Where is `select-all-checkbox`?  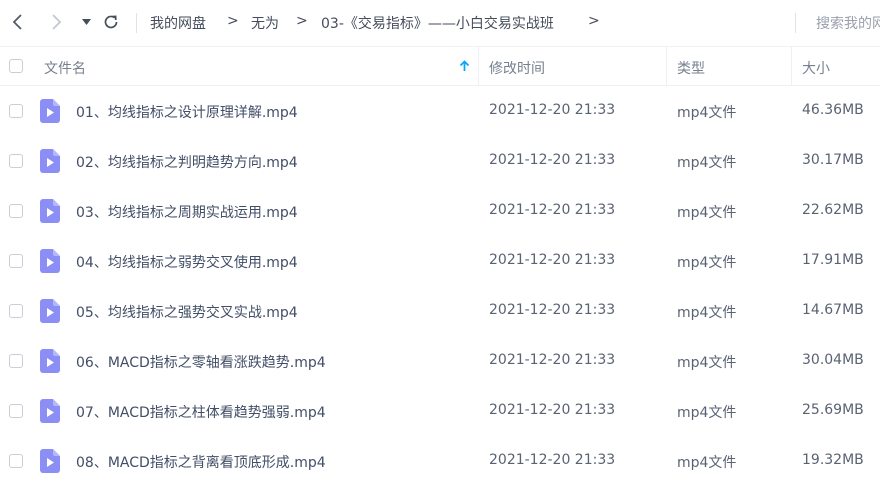
select-all-checkbox is located at coordinates (16, 66).